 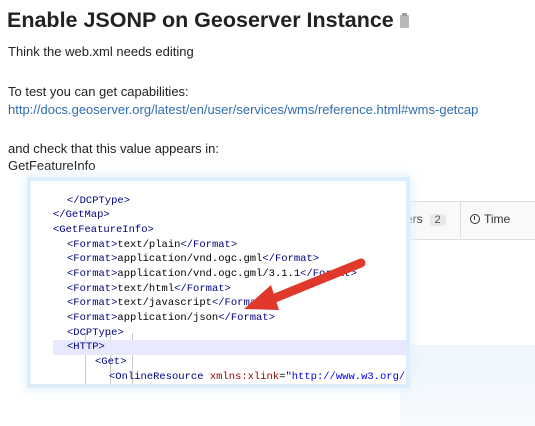 I want to click on red-arrow-annotation, so click(x=305, y=284).